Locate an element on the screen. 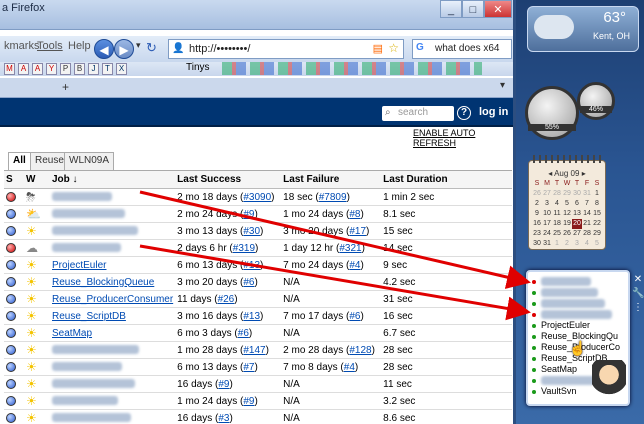 The height and width of the screenshot is (424, 644). build-link: #319 is located at coordinates (244, 248).